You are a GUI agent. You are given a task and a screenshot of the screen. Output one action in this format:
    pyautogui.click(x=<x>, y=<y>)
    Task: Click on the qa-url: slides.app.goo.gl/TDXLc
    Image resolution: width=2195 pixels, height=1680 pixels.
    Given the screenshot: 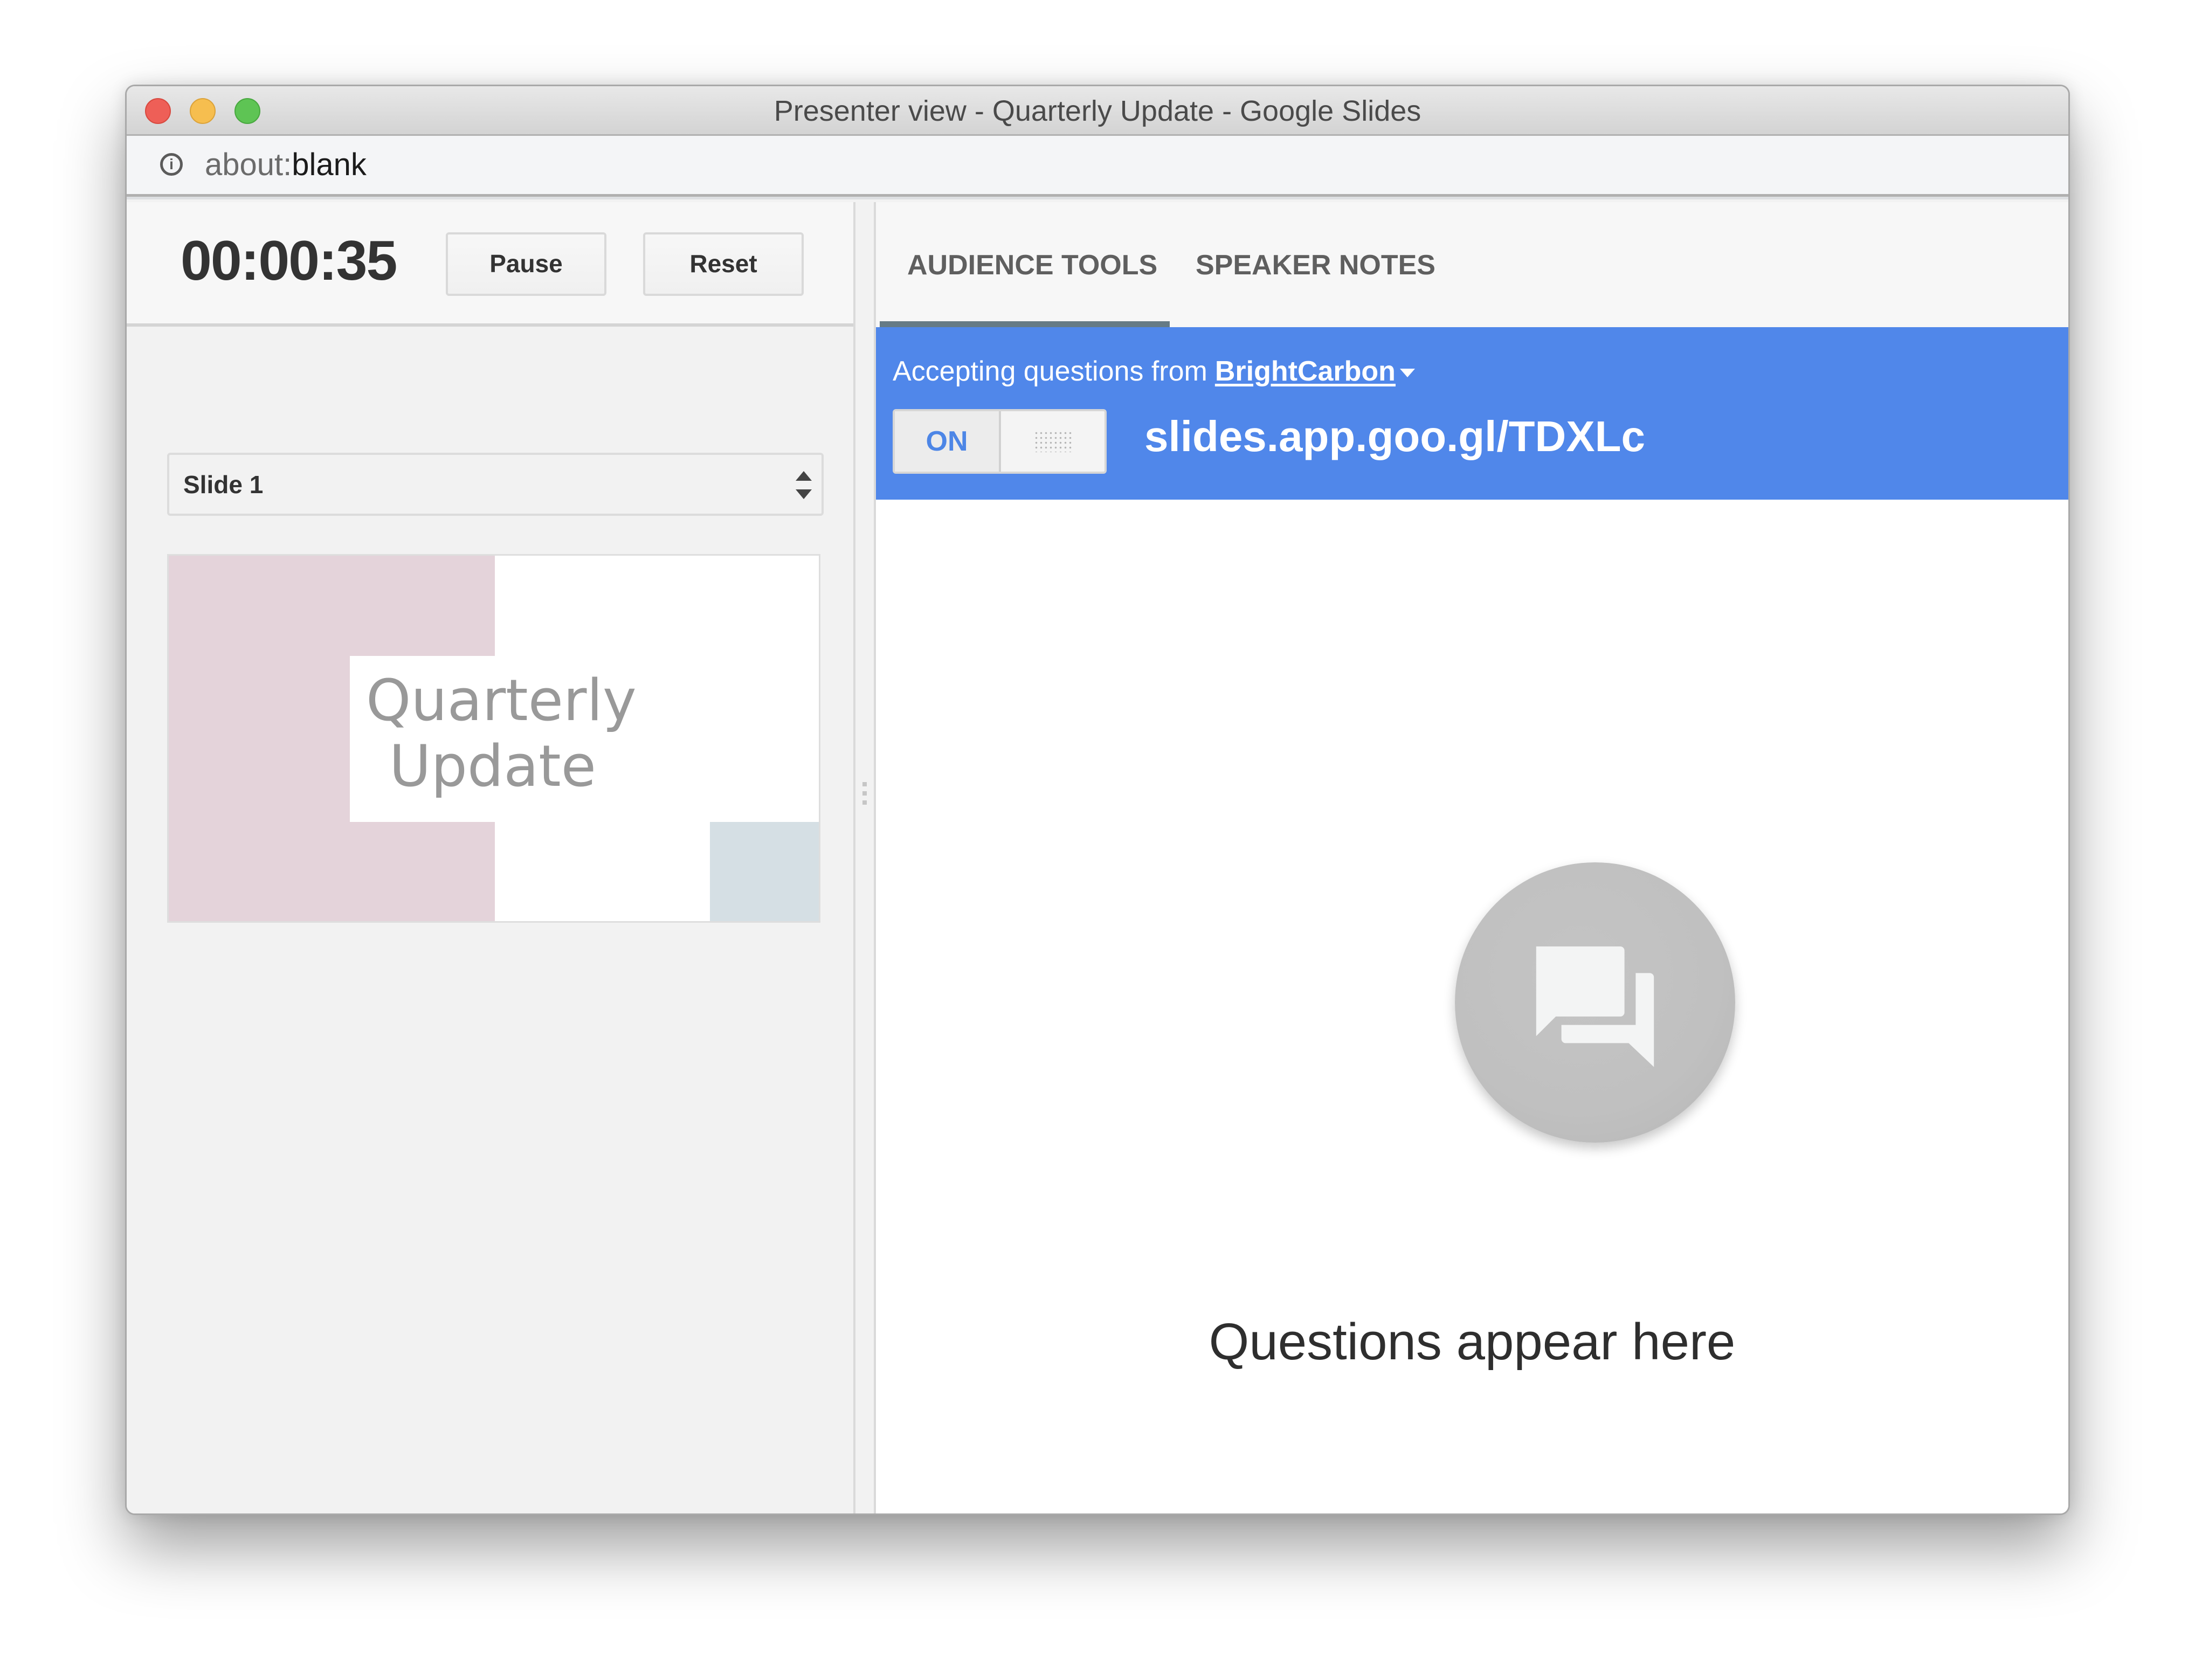 What is the action you would take?
    pyautogui.click(x=1394, y=437)
    